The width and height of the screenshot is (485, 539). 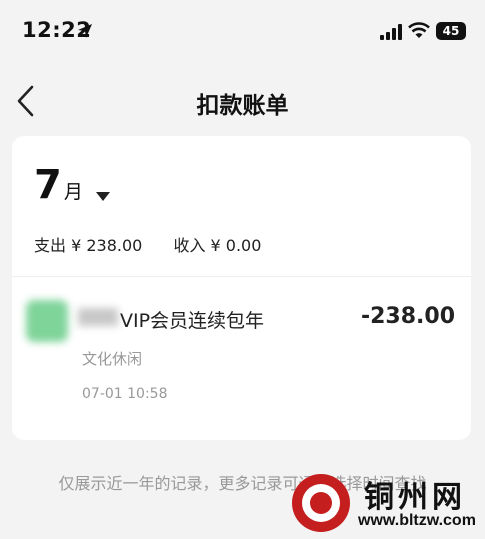 I want to click on expense-total: 支出 ¥ 238.00, so click(x=88, y=245).